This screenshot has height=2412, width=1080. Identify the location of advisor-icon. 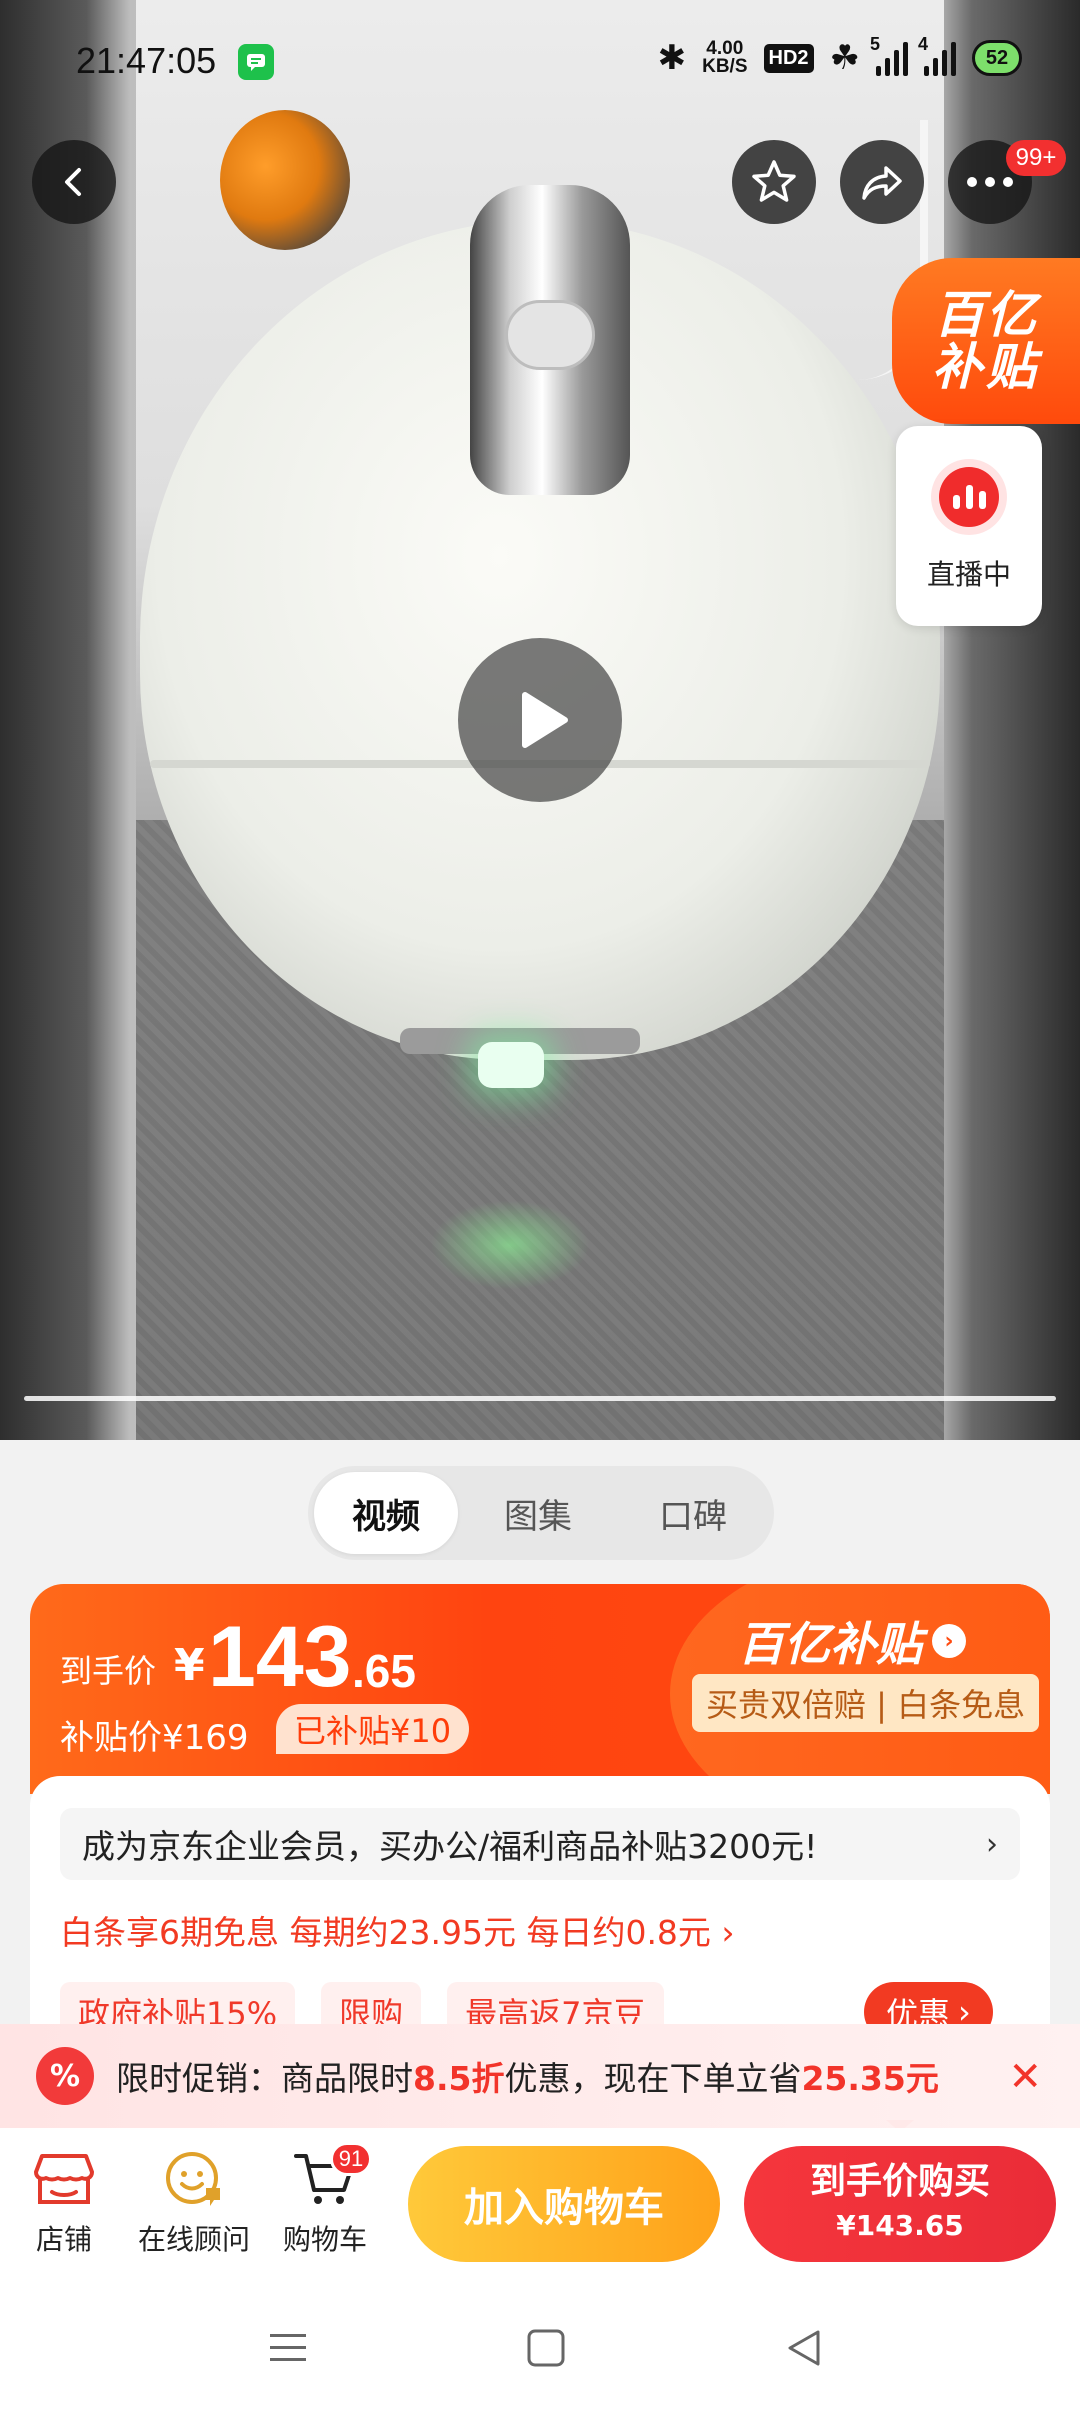
(193, 2179).